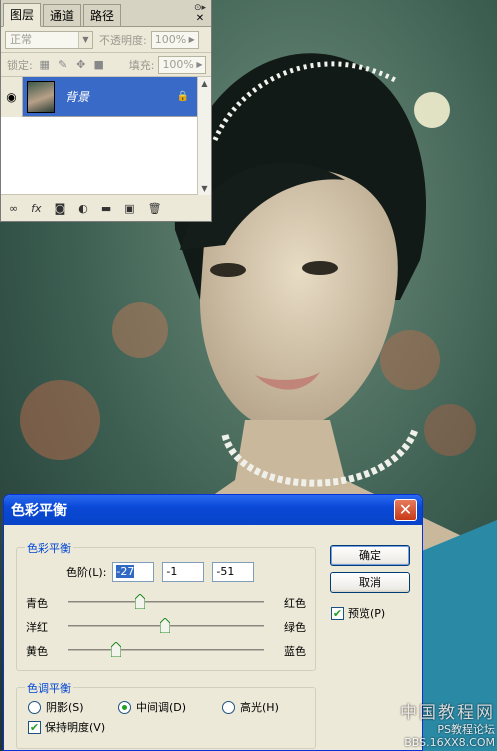  Describe the element at coordinates (183, 572) in the screenshot. I see `magenta-green-input: -1` at that location.